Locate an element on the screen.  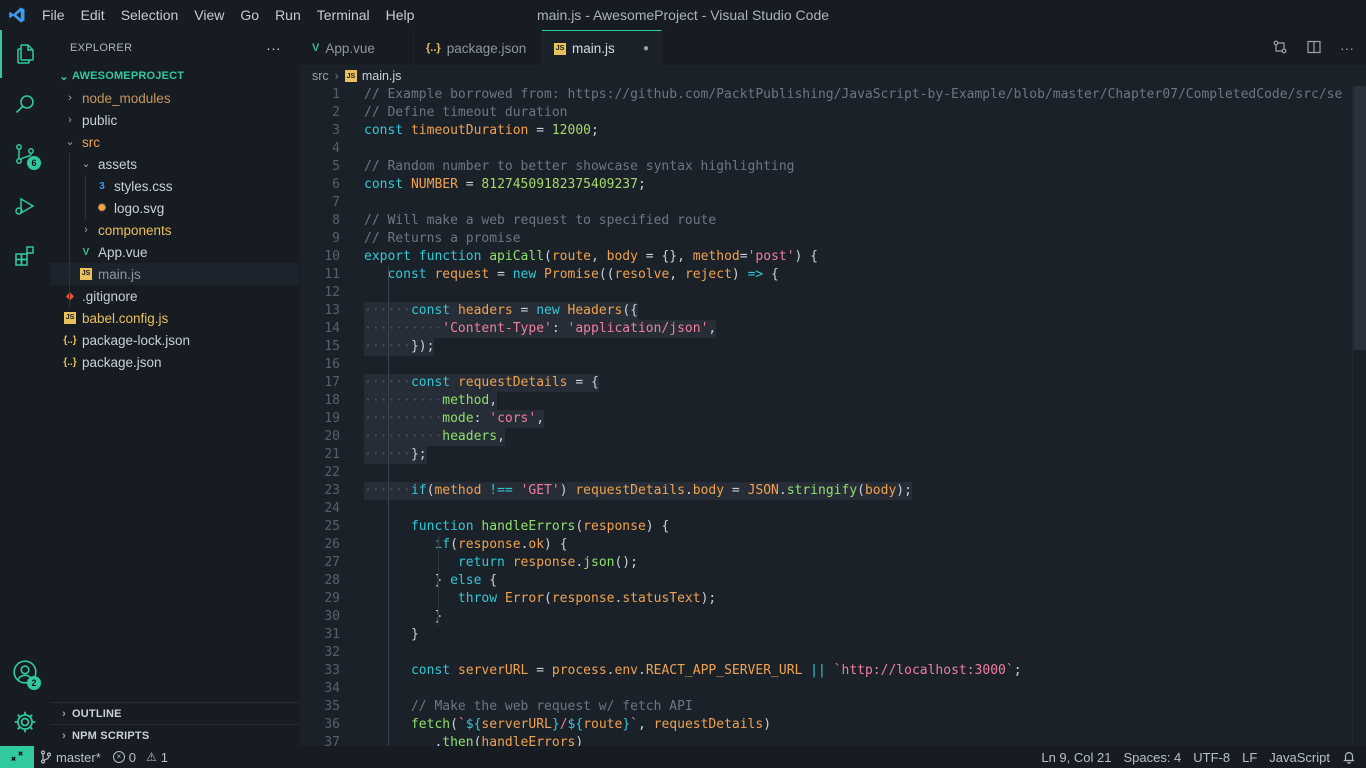
tab-app-vue: V App.vue is located at coordinates (357, 48).